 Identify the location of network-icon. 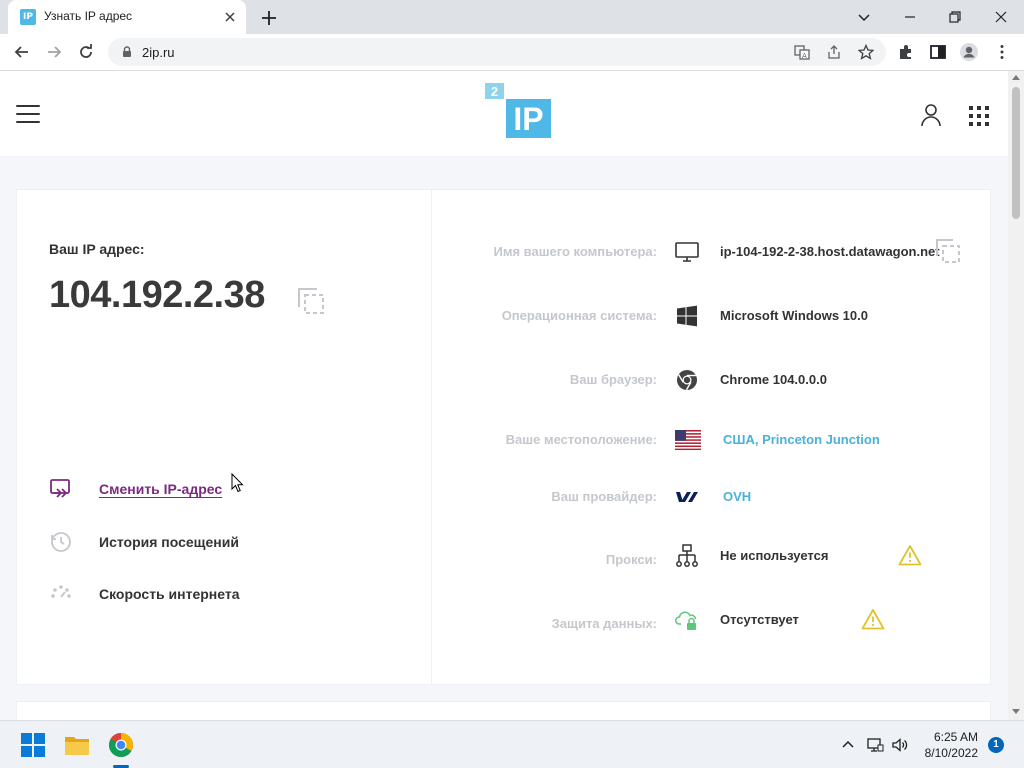
(687, 555).